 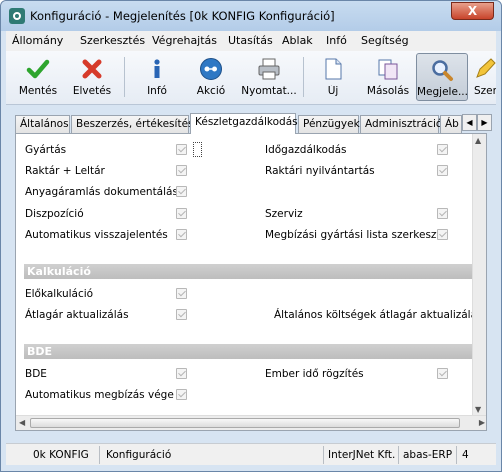 I want to click on bde-checkbox, so click(x=181, y=373).